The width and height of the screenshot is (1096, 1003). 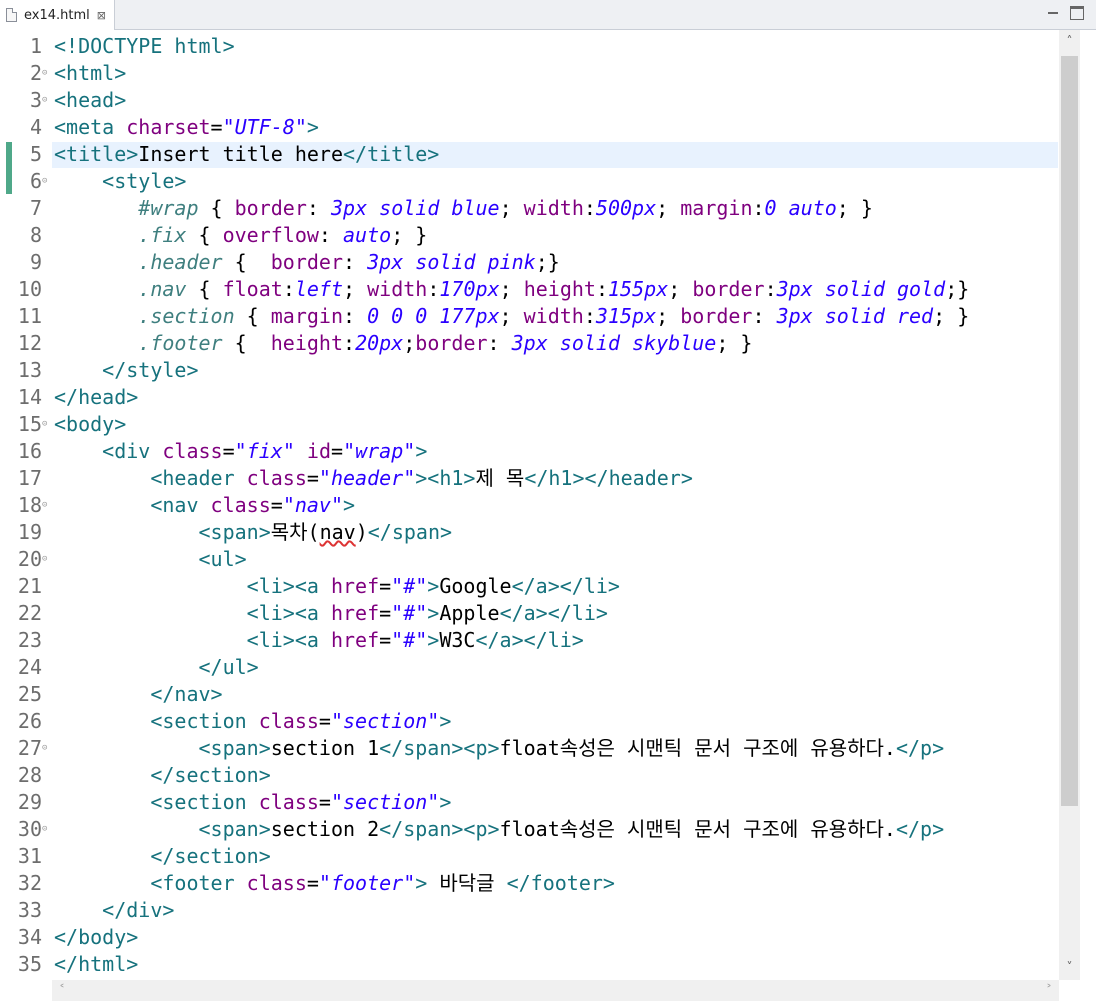 I want to click on maximize-icon, so click(x=1077, y=13).